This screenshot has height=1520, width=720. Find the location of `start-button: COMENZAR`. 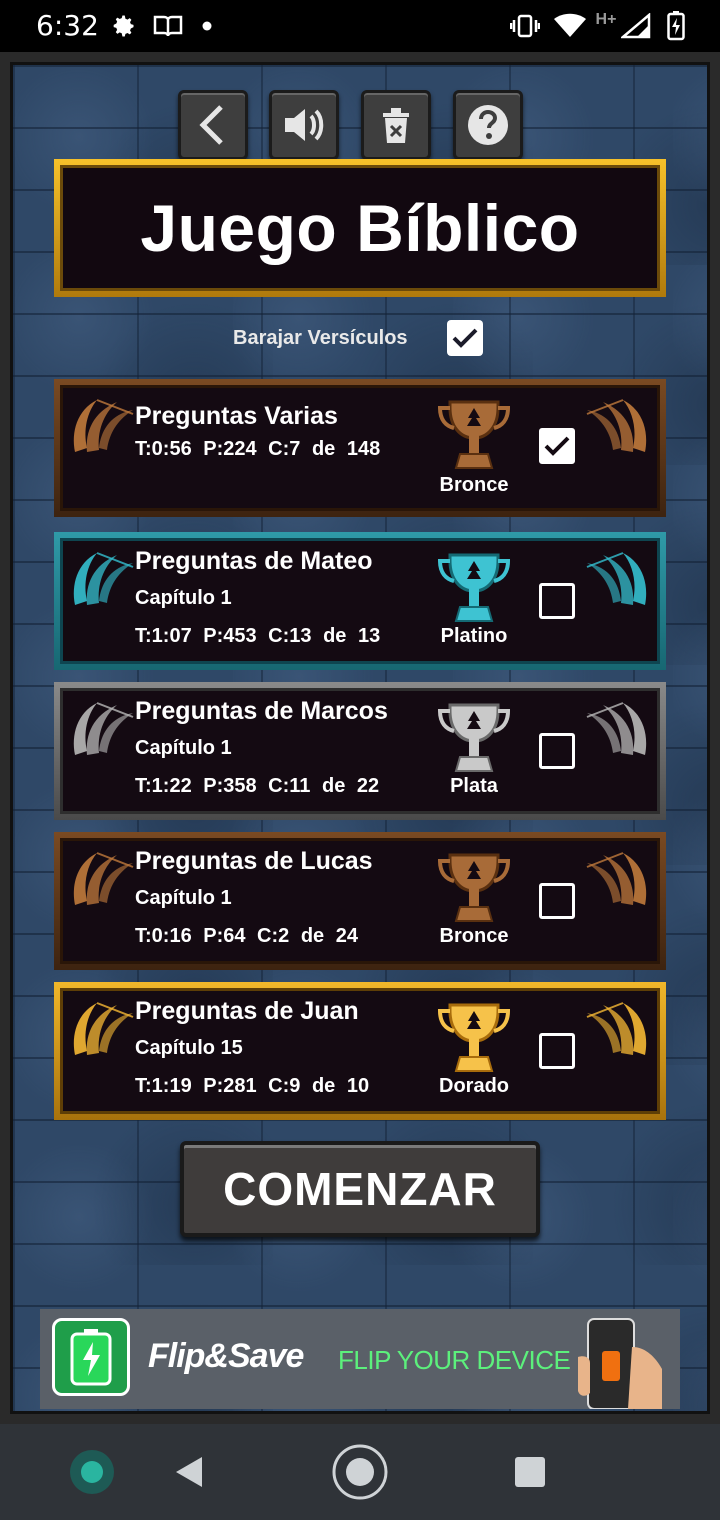

start-button: COMENZAR is located at coordinates (360, 1189).